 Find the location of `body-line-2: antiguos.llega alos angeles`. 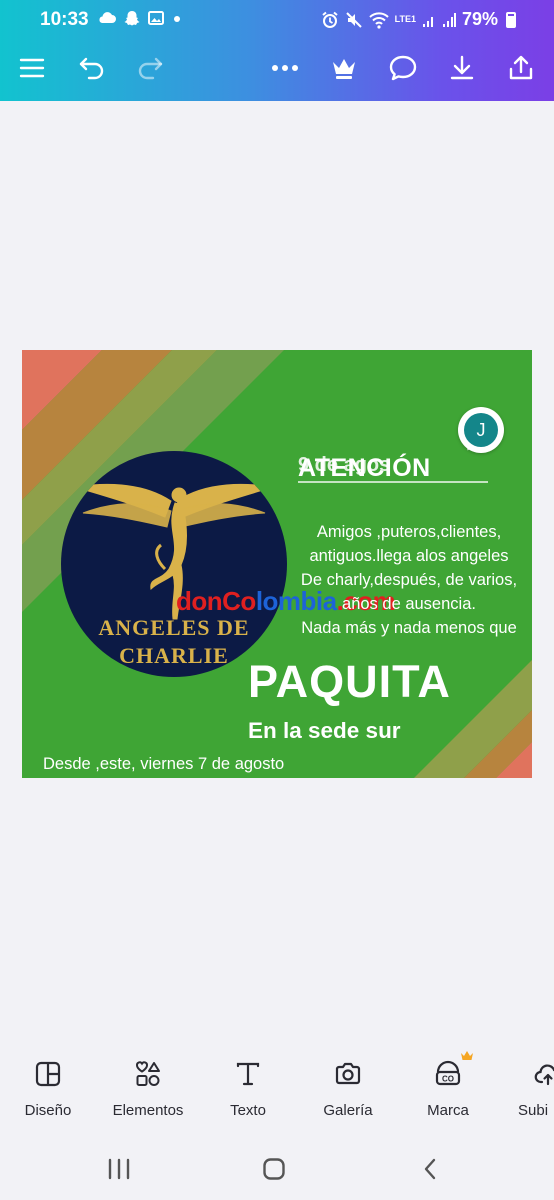

body-line-2: antiguos.llega alos angeles is located at coordinates (403, 556).